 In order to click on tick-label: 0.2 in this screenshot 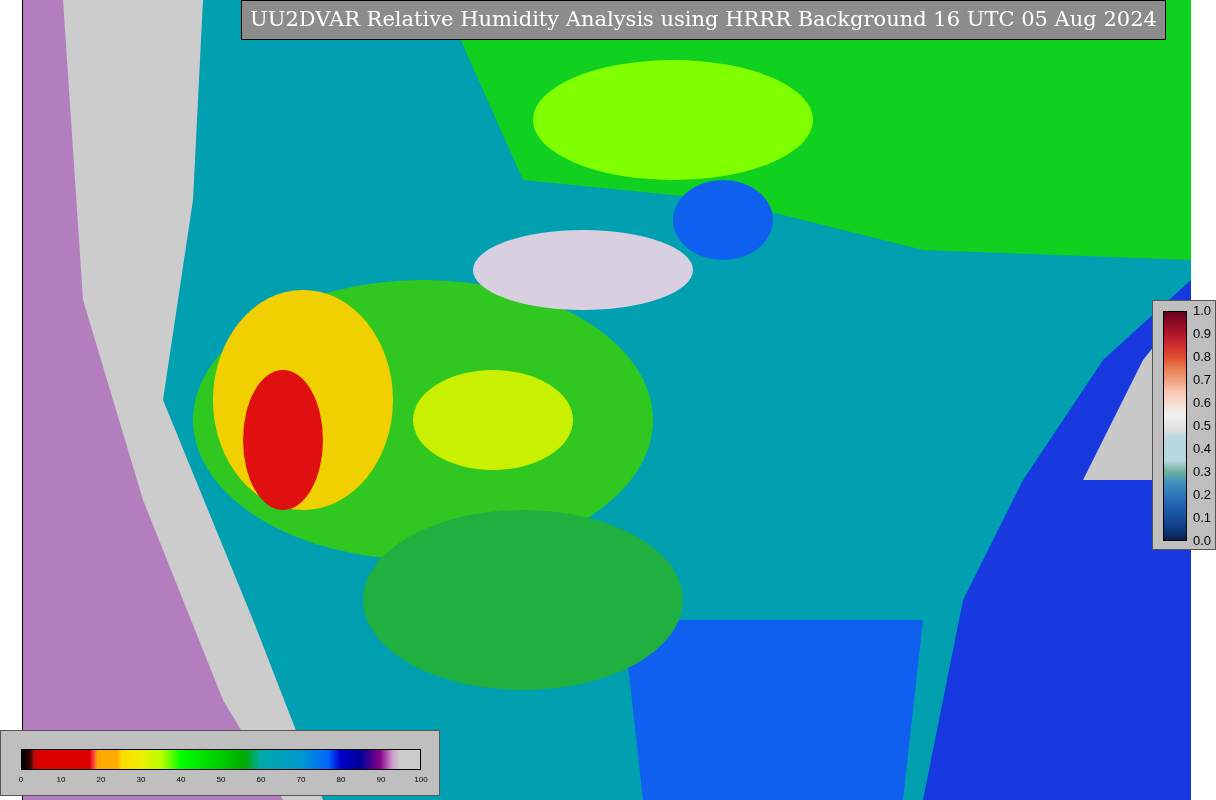, I will do `click(1202, 495)`.